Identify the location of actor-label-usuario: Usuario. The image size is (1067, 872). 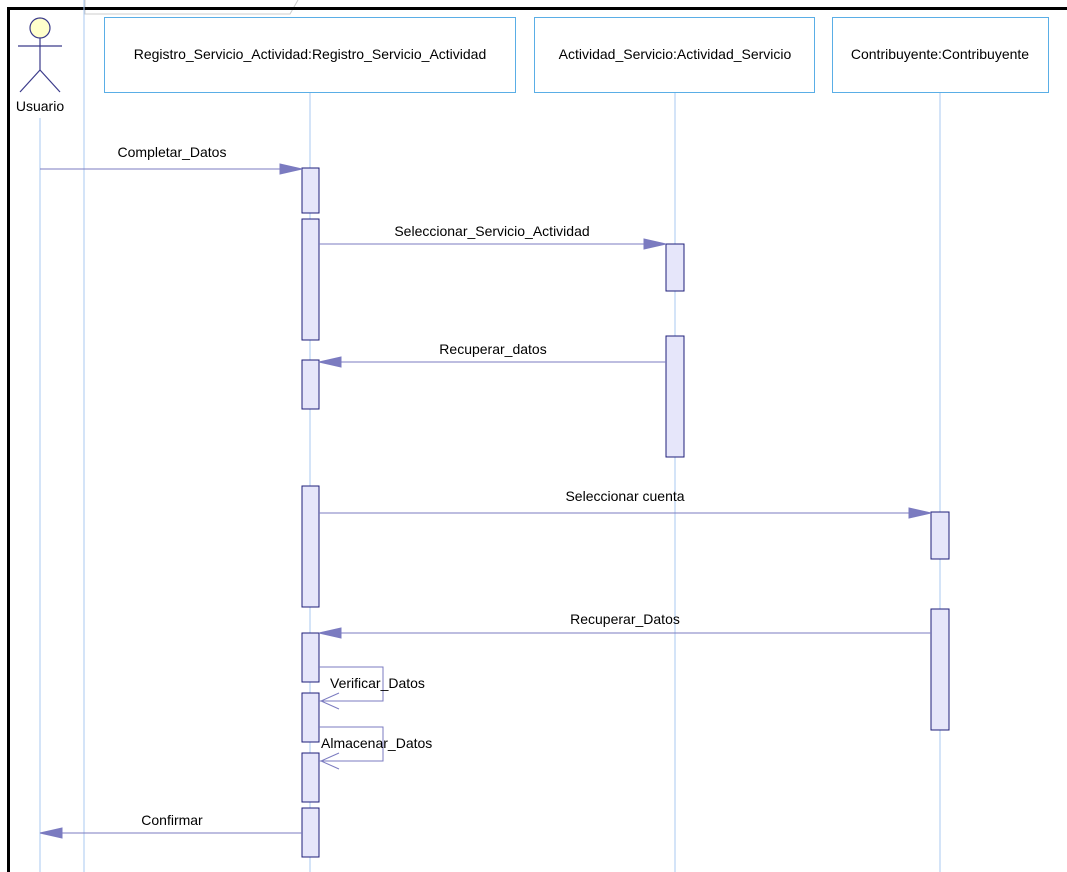
(40, 106).